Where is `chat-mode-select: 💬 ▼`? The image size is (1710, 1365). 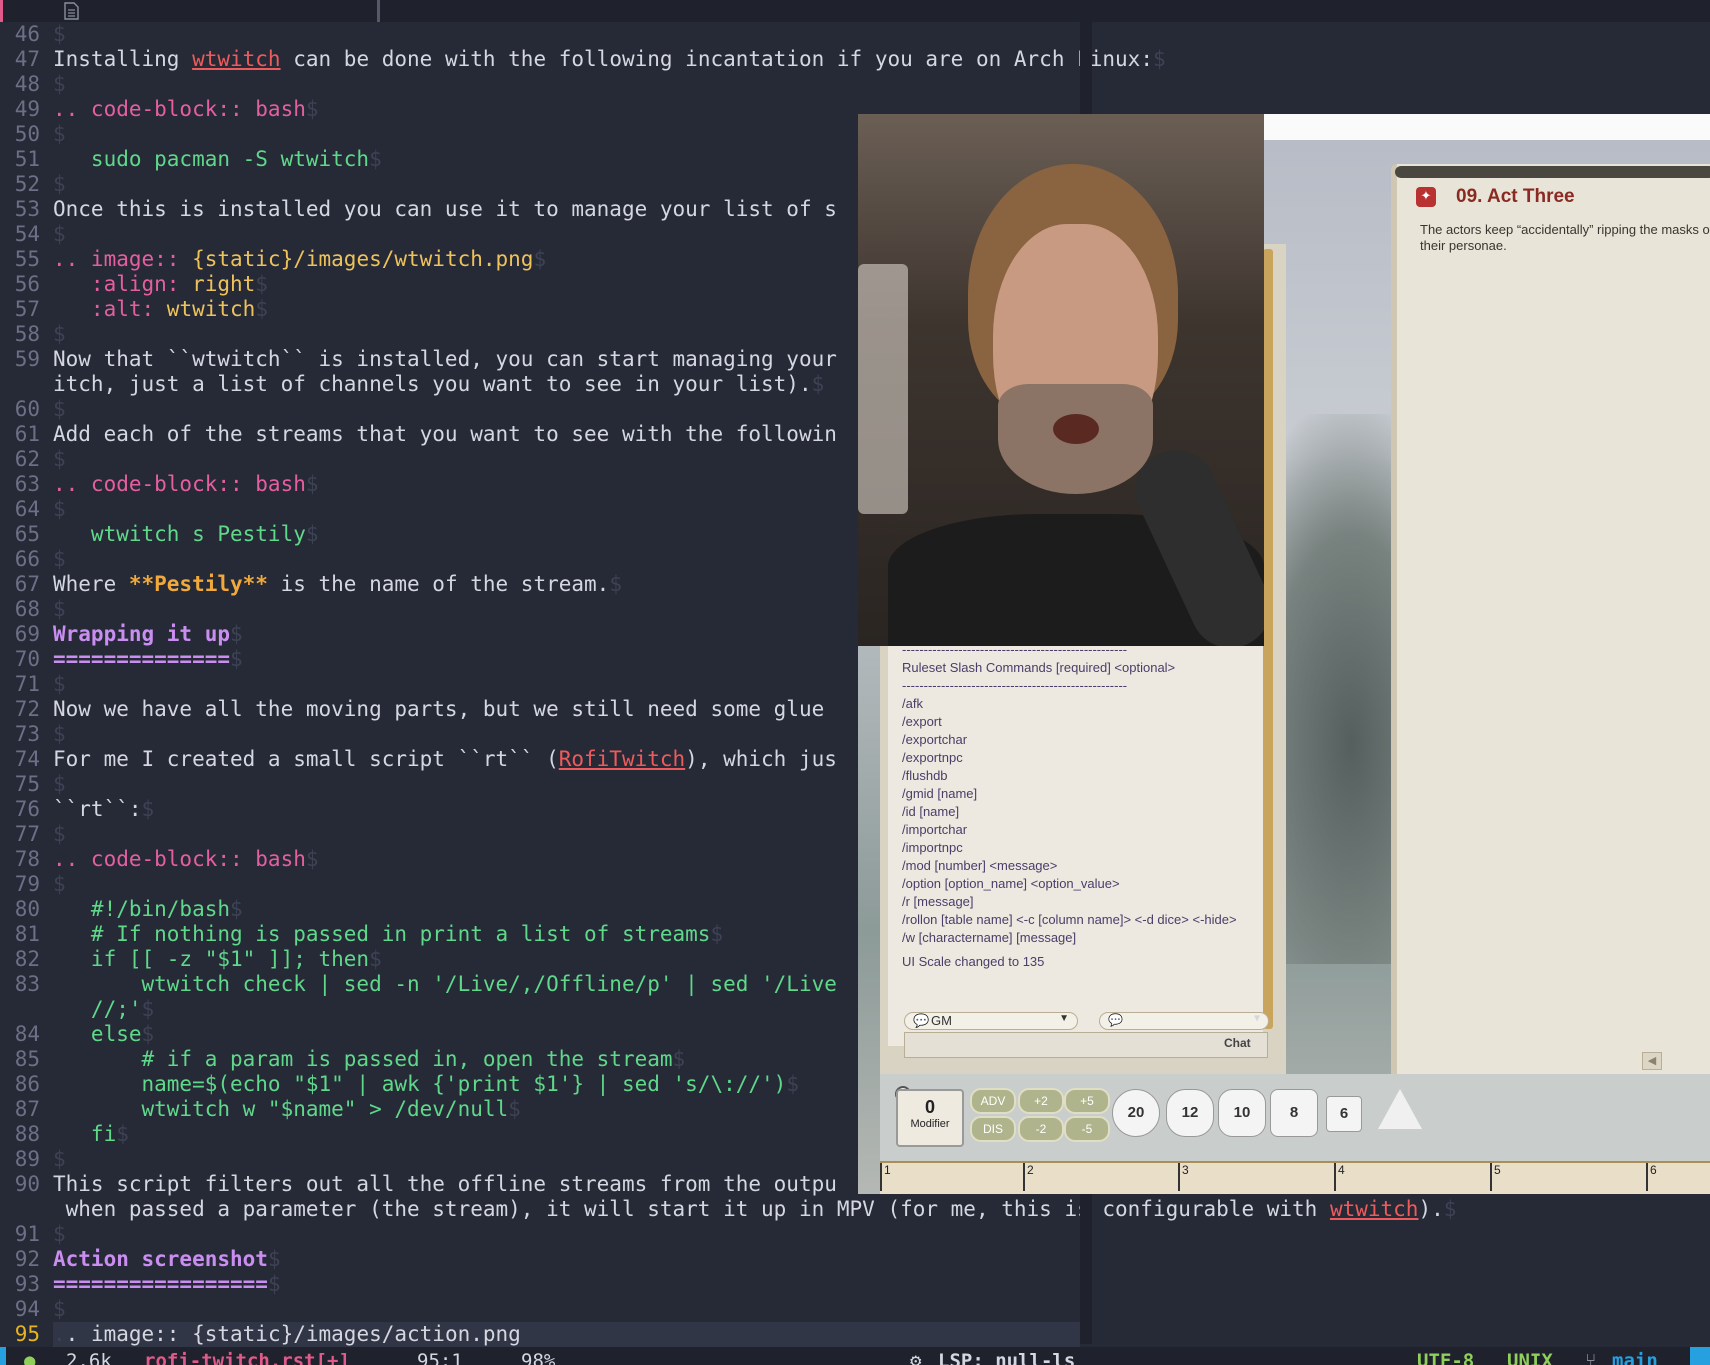
chat-mode-select: 💬 ▼ is located at coordinates (1184, 1021).